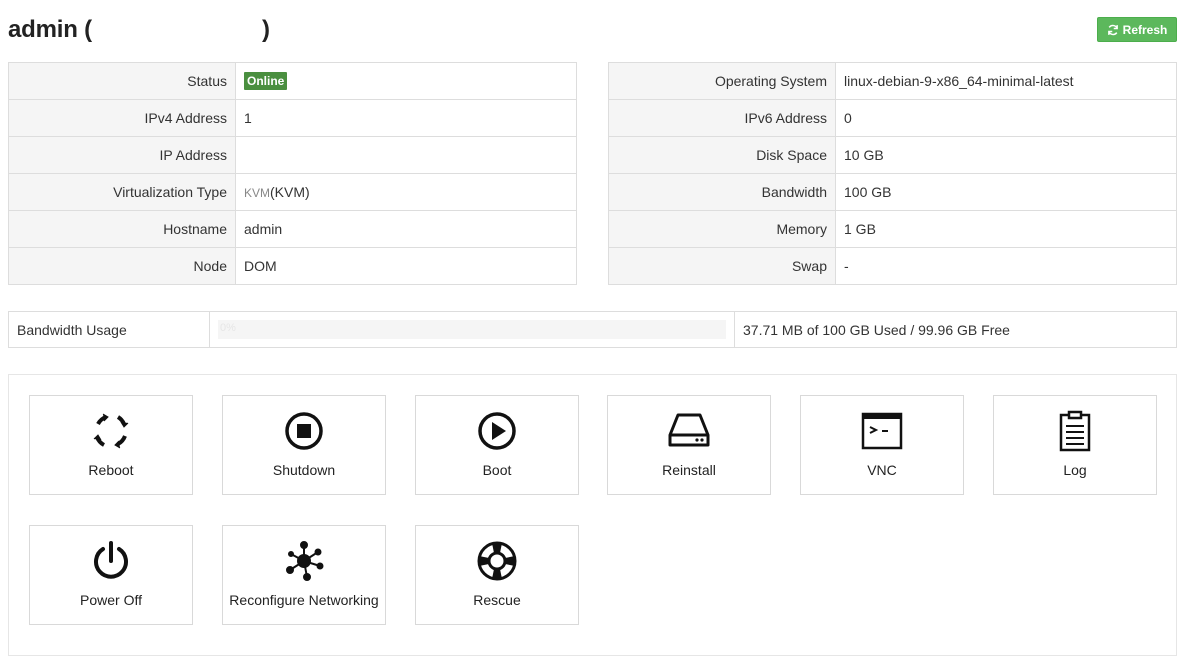 The image size is (1182, 663). Describe the element at coordinates (689, 470) in the screenshot. I see `reinstall-button-label: Reinstall` at that location.